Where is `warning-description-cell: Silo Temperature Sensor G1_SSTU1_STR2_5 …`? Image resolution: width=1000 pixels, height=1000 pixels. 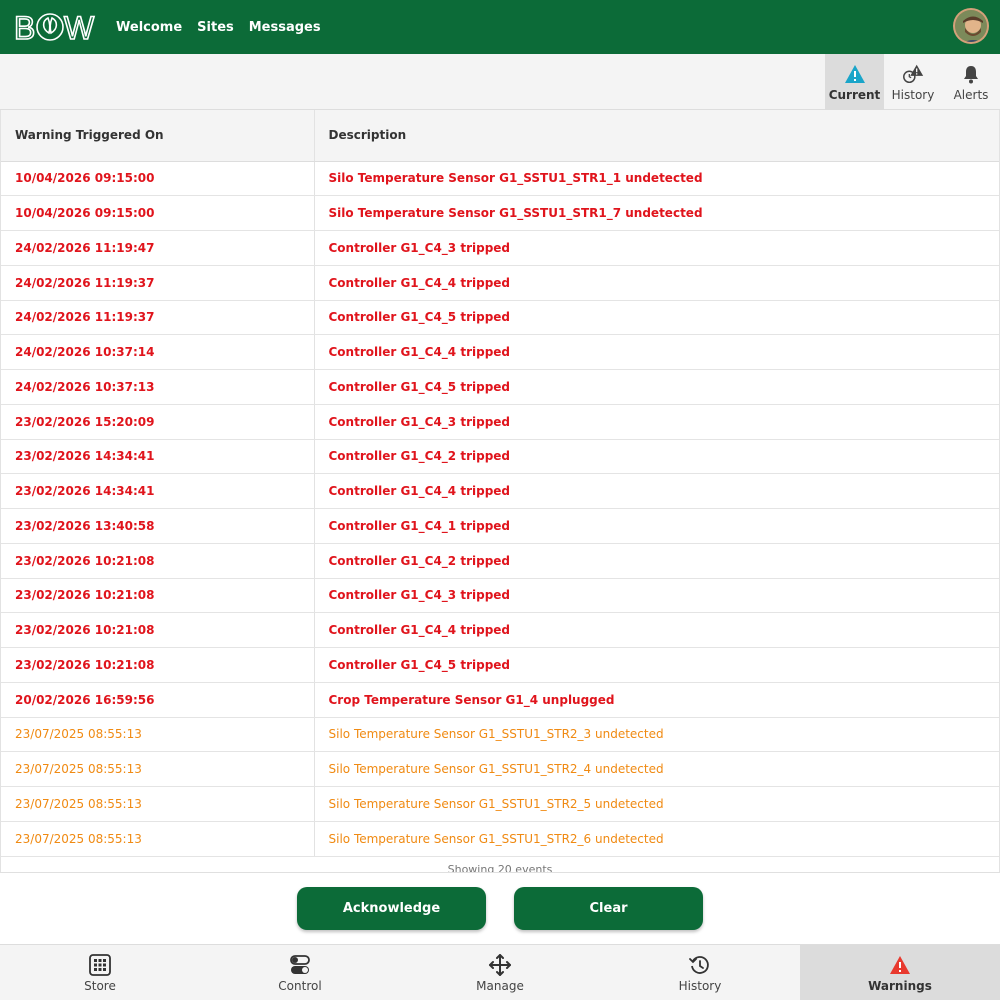
warning-description-cell: Silo Temperature Sensor G1_SSTU1_STR2_5 … is located at coordinates (656, 804).